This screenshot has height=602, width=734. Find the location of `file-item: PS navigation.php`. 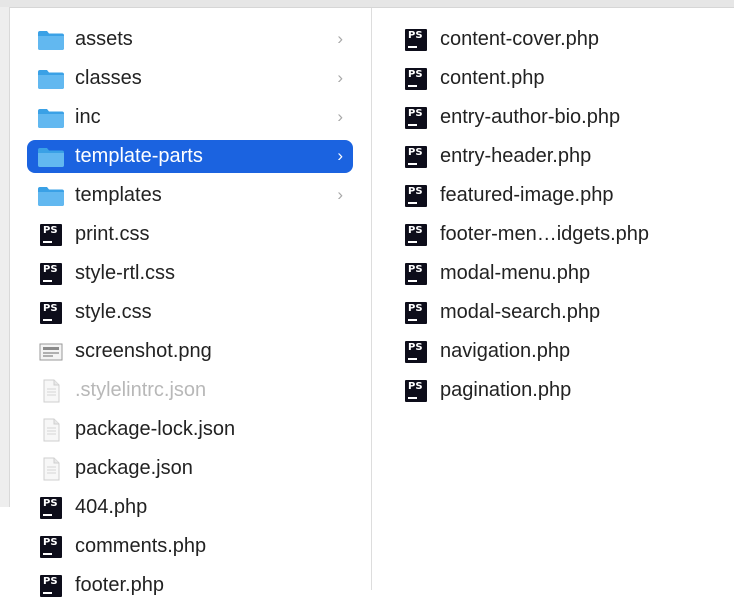

file-item: PS navigation.php is located at coordinates (558, 351).